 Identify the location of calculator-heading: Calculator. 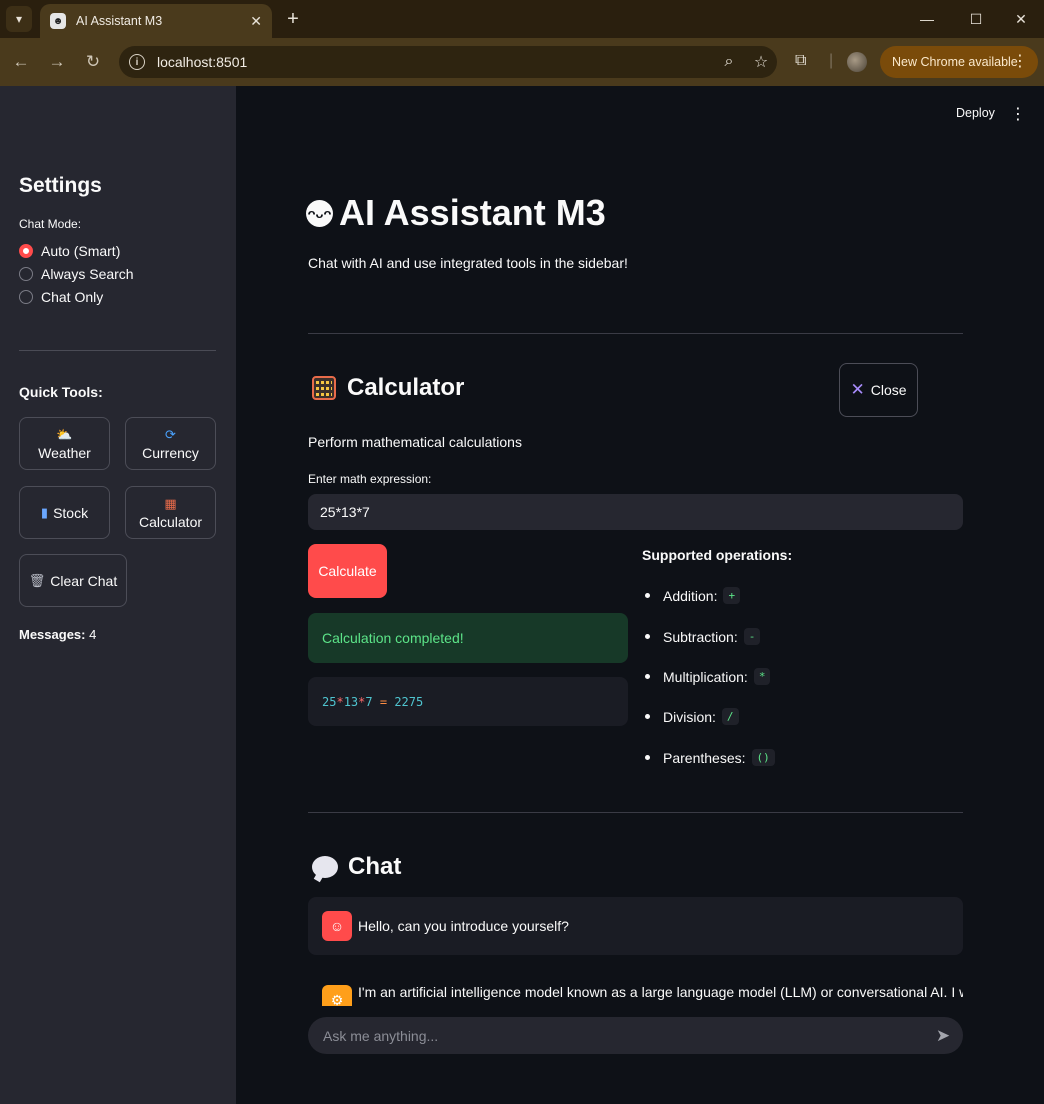
(388, 388).